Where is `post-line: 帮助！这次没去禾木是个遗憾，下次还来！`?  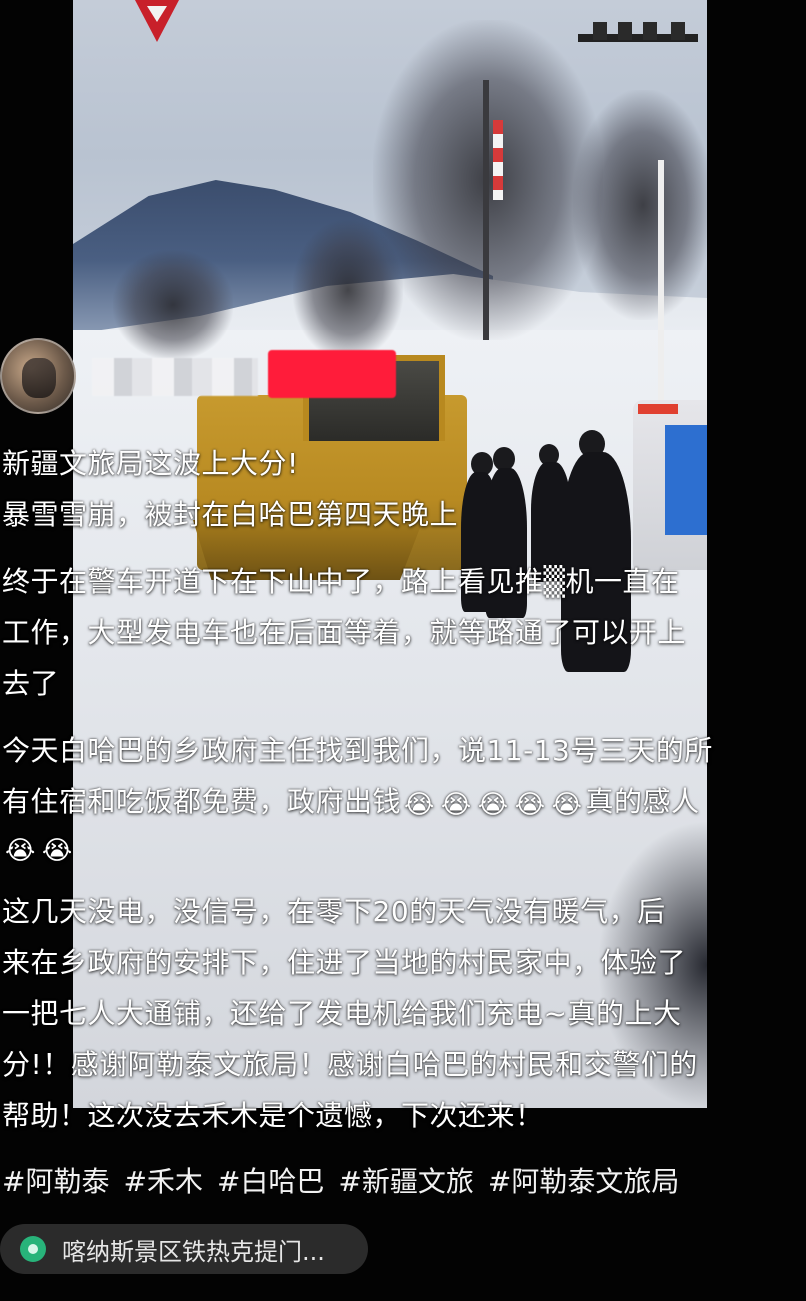
post-line: 帮助！这次没去禾木是个遗憾，下次还来！ is located at coordinates (273, 1115).